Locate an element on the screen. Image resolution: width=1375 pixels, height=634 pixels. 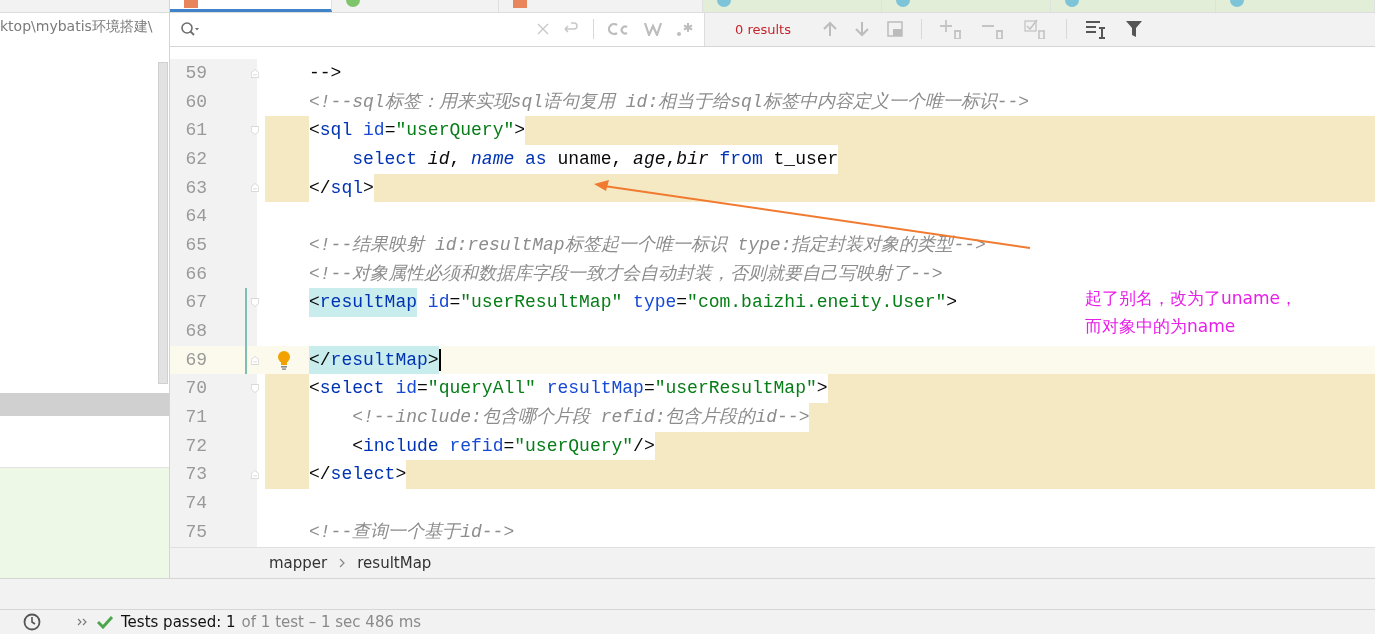
match-case-icon is located at coordinates (619, 29).